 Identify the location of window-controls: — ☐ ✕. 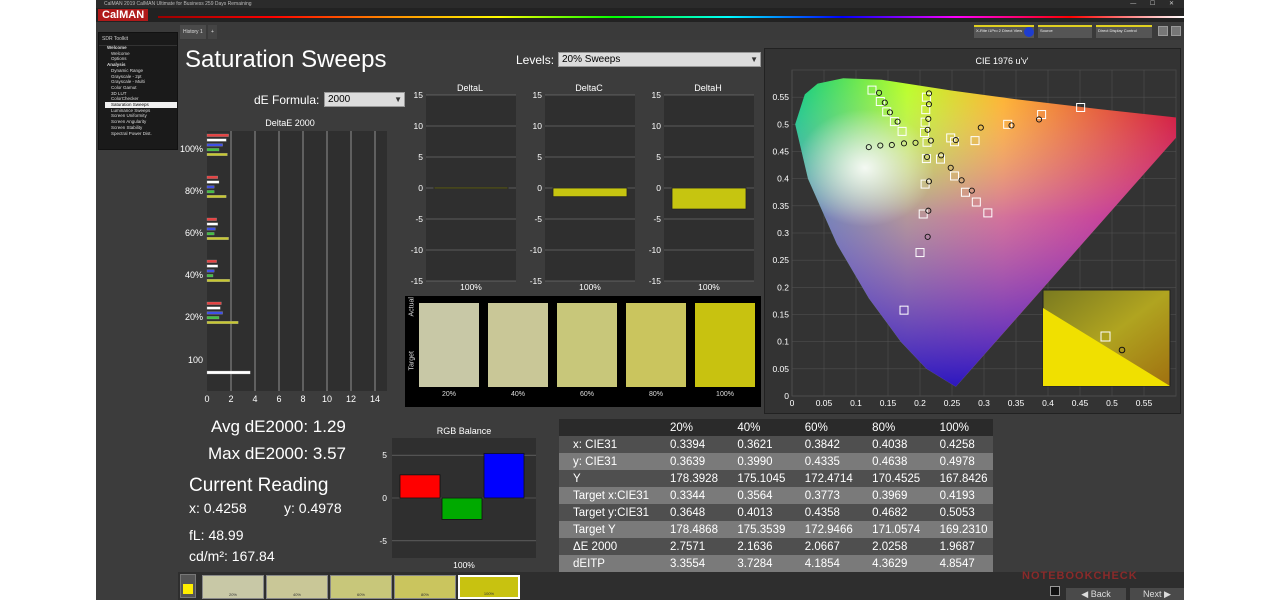
(1155, 4).